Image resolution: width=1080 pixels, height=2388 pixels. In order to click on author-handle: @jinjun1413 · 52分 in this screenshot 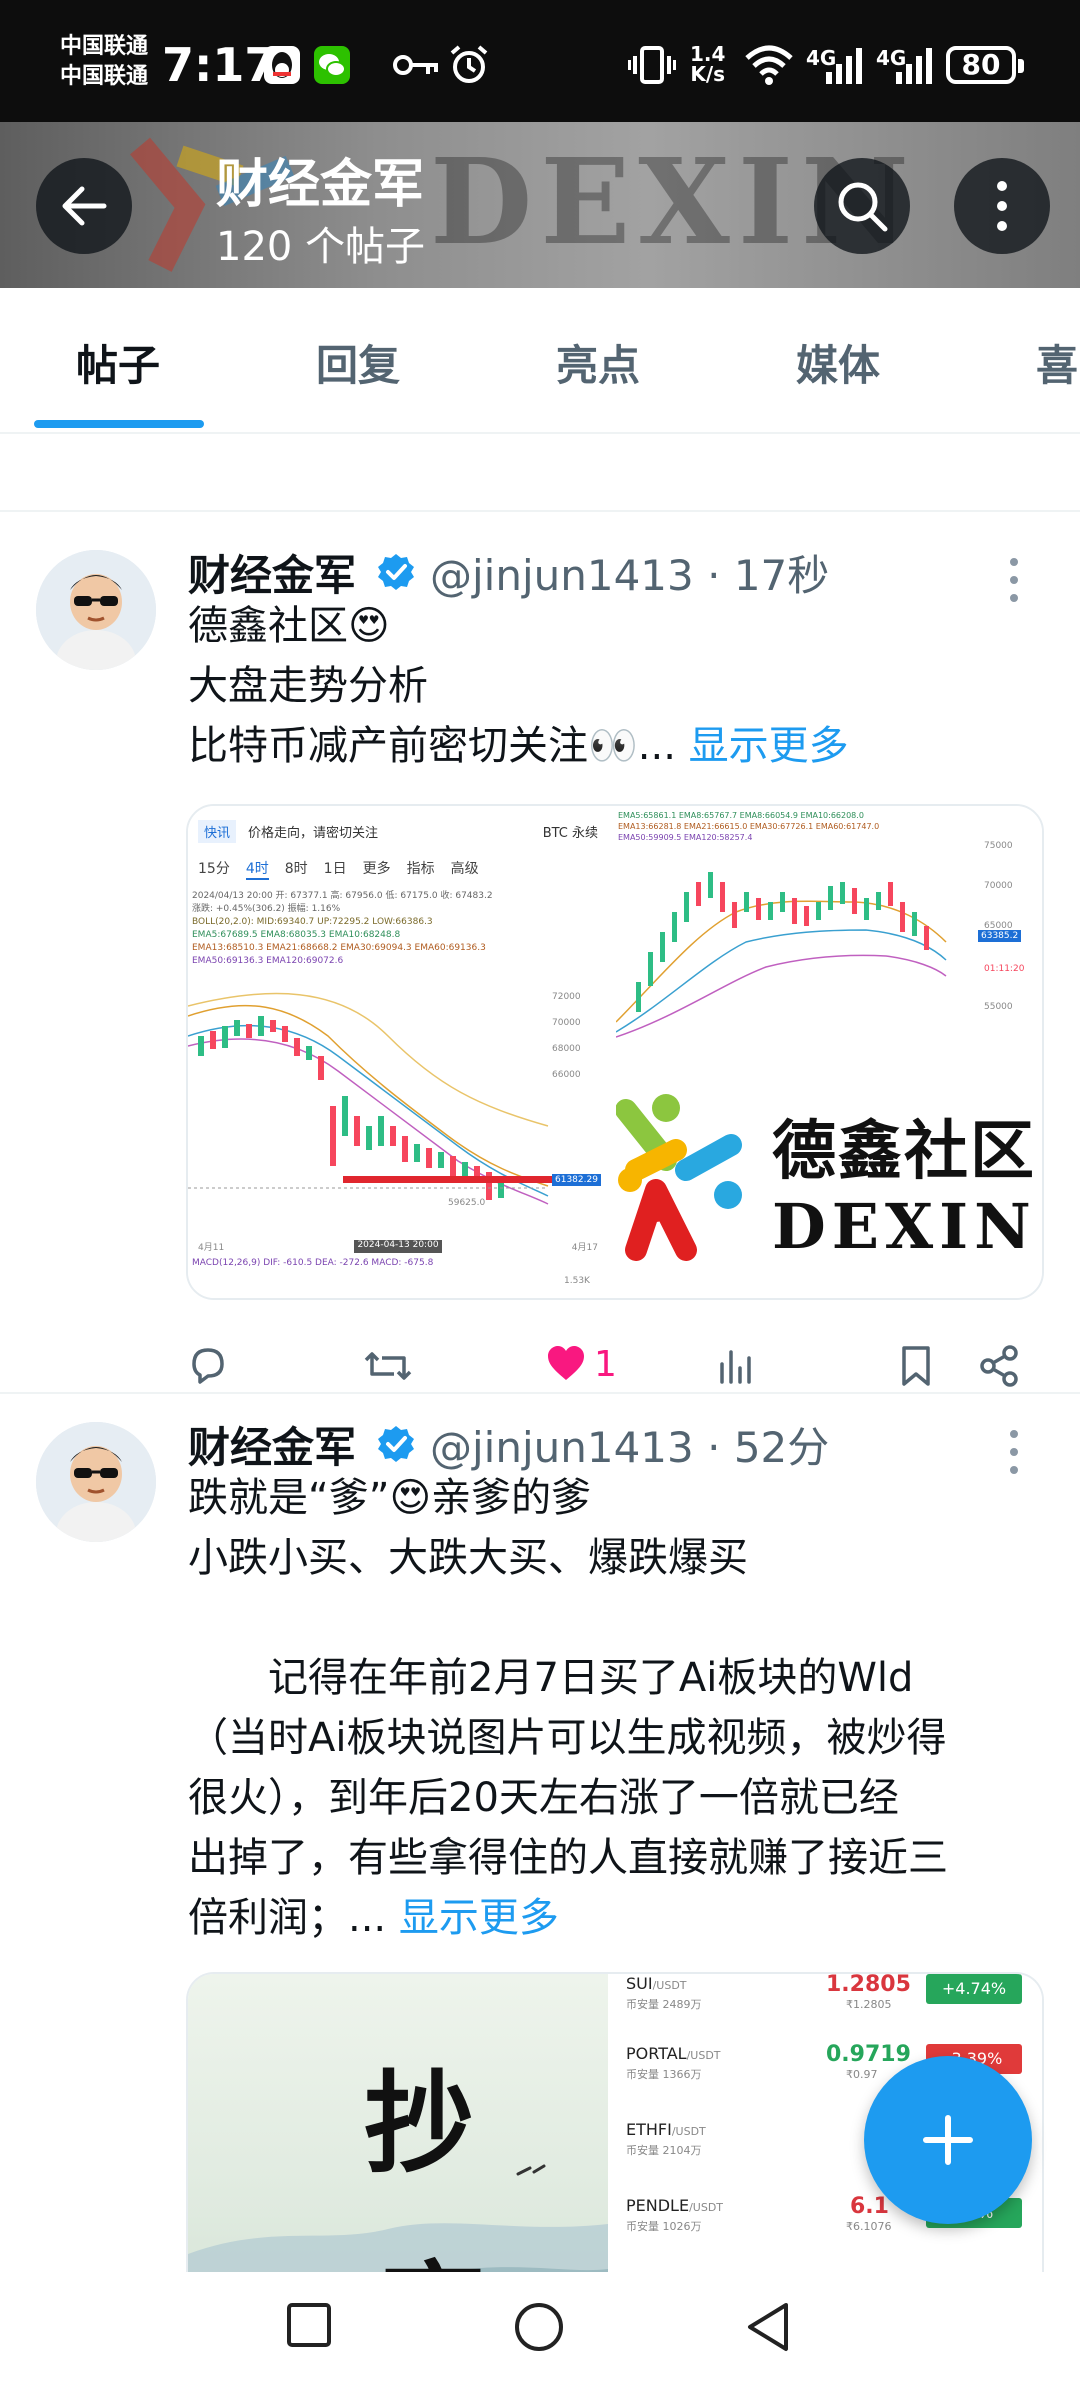, I will do `click(629, 1444)`.